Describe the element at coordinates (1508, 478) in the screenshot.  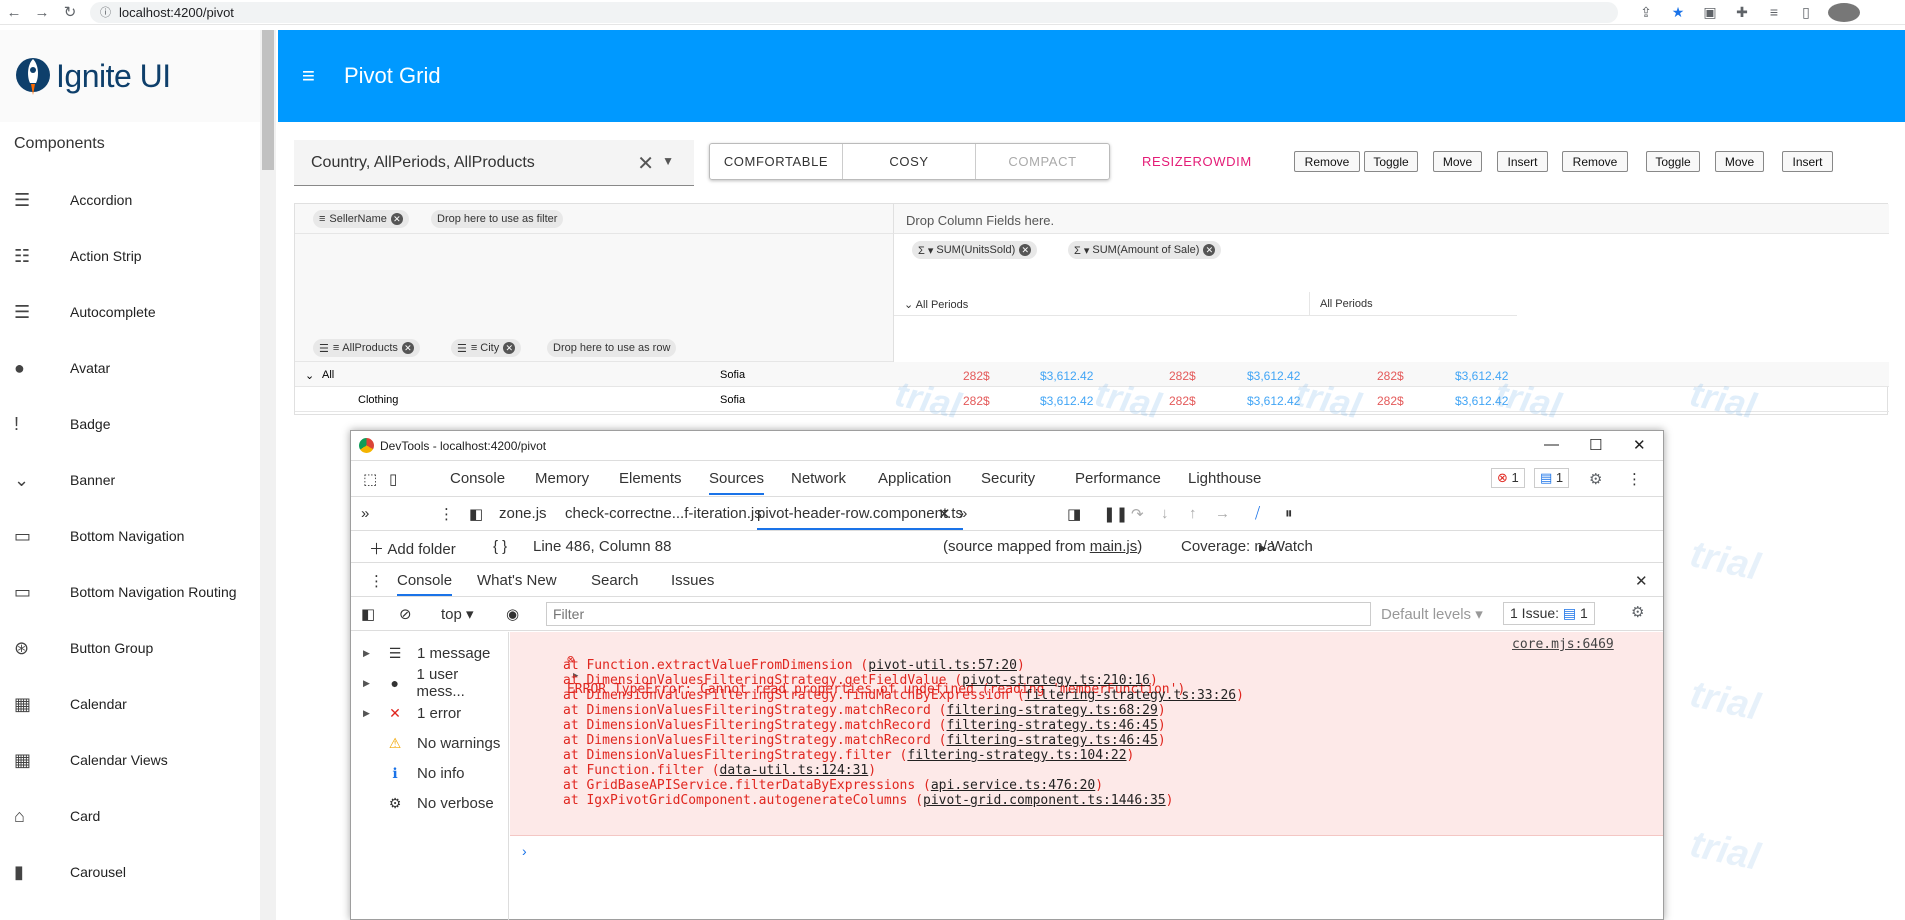
I see `error-counter: ⊗ 1` at that location.